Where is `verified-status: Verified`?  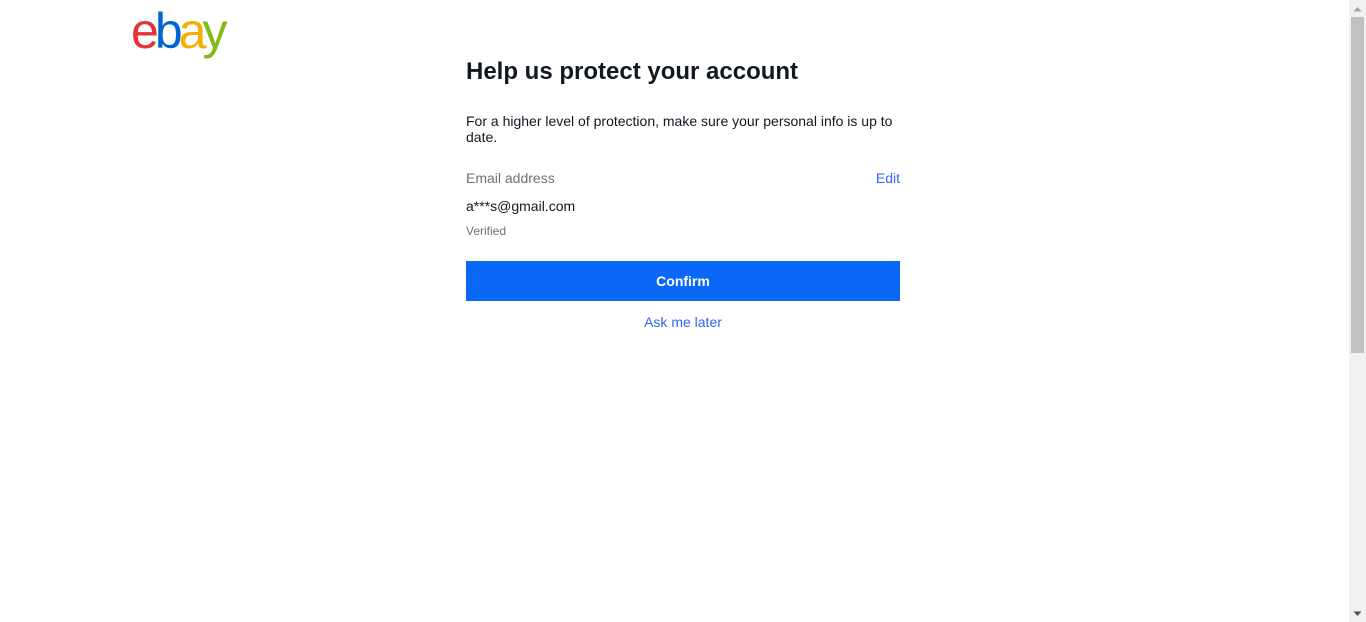 verified-status: Verified is located at coordinates (486, 231).